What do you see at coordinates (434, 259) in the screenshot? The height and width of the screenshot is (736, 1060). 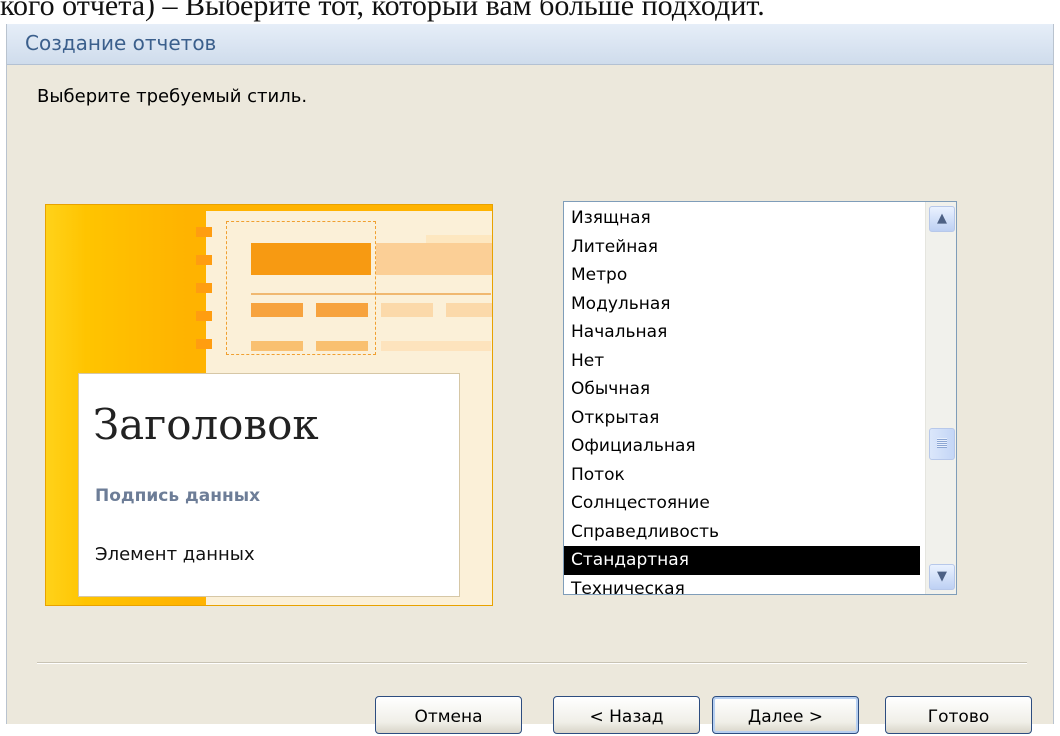 I see `preview-header-bar` at bounding box center [434, 259].